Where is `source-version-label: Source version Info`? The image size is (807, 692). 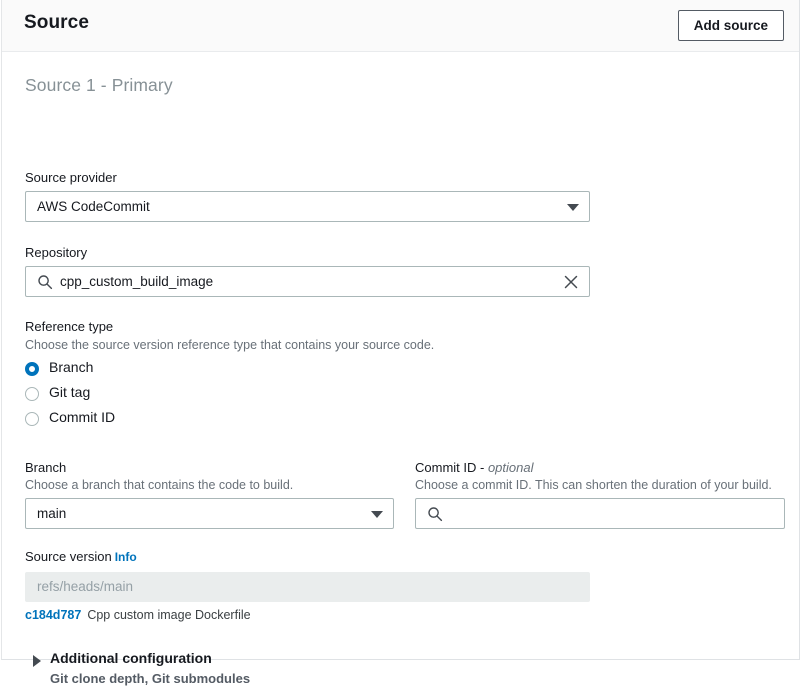 source-version-label: Source version Info is located at coordinates (81, 556).